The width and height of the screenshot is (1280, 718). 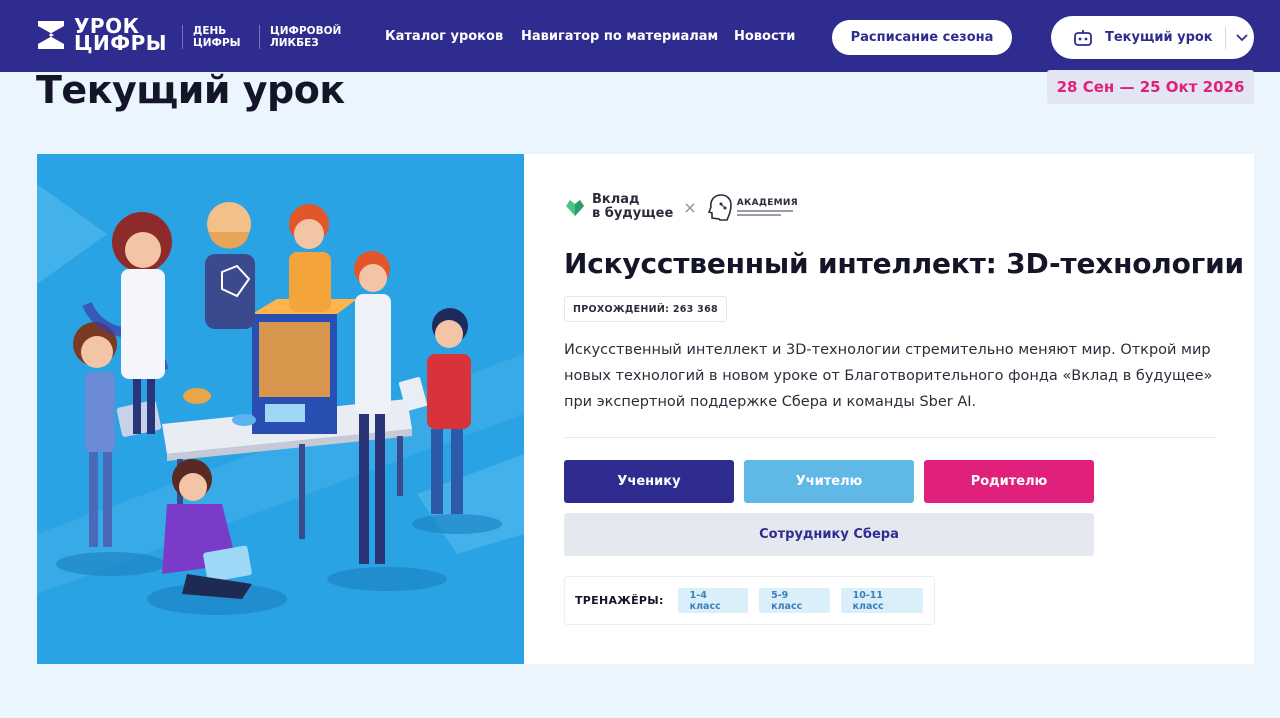 I want to click on logo-mark-icon, so click(x=51, y=35).